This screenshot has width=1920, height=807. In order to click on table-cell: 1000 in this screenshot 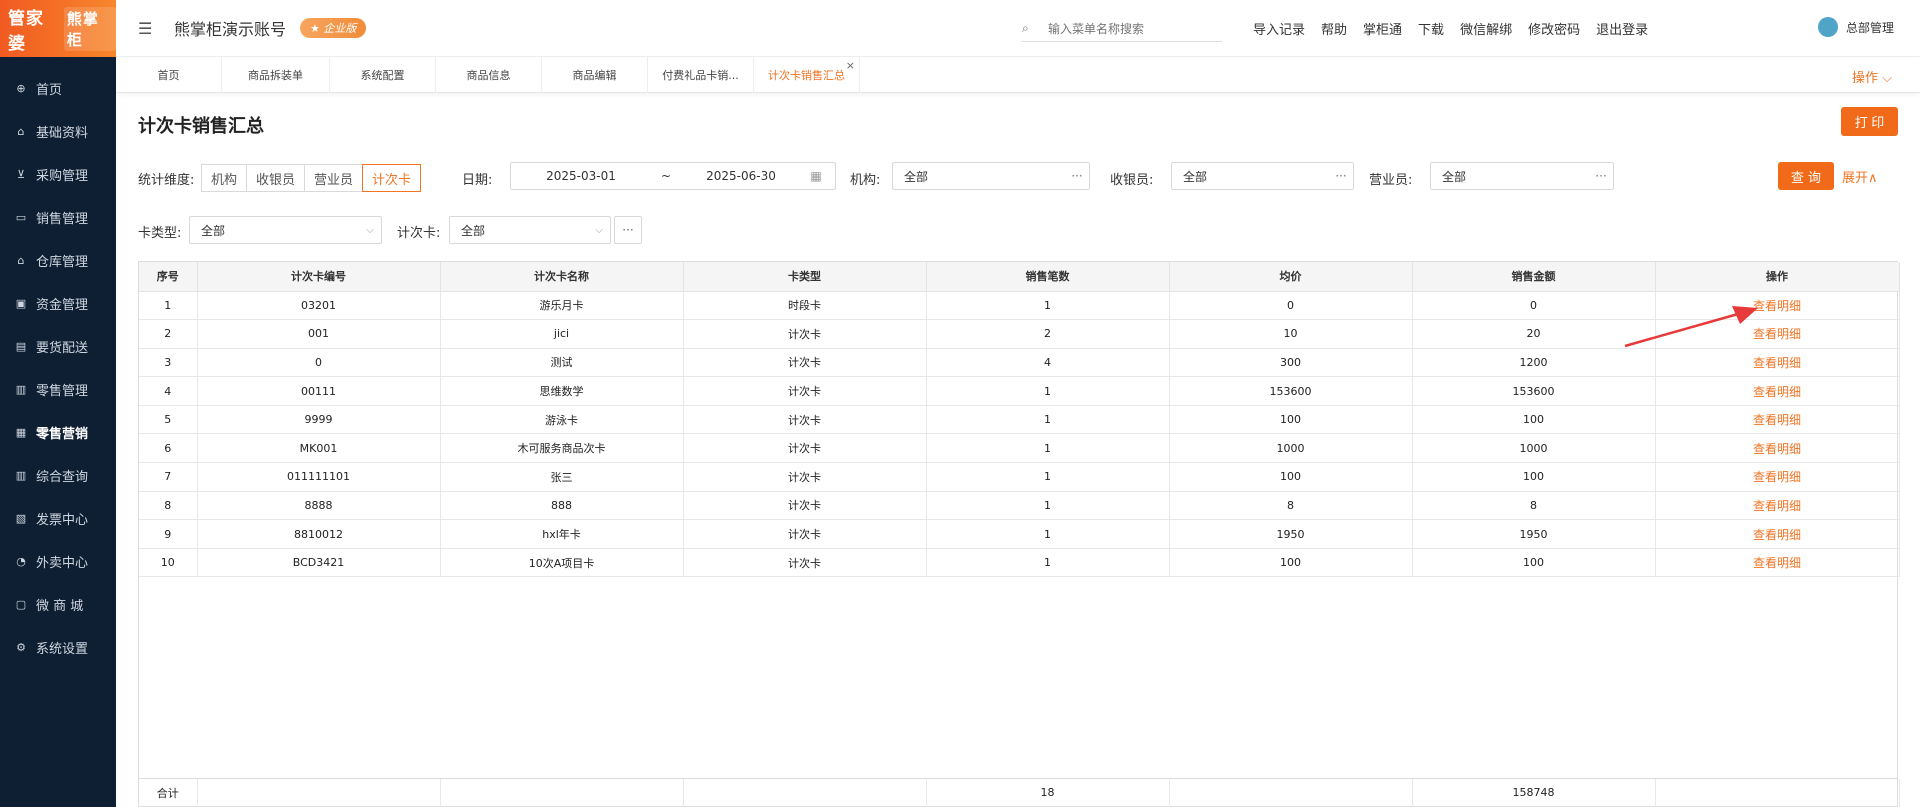, I will do `click(1534, 448)`.